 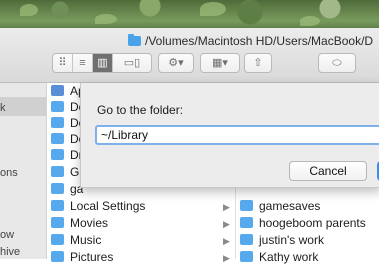 What do you see at coordinates (9, 173) in the screenshot?
I see `sidebar-item: ons` at bounding box center [9, 173].